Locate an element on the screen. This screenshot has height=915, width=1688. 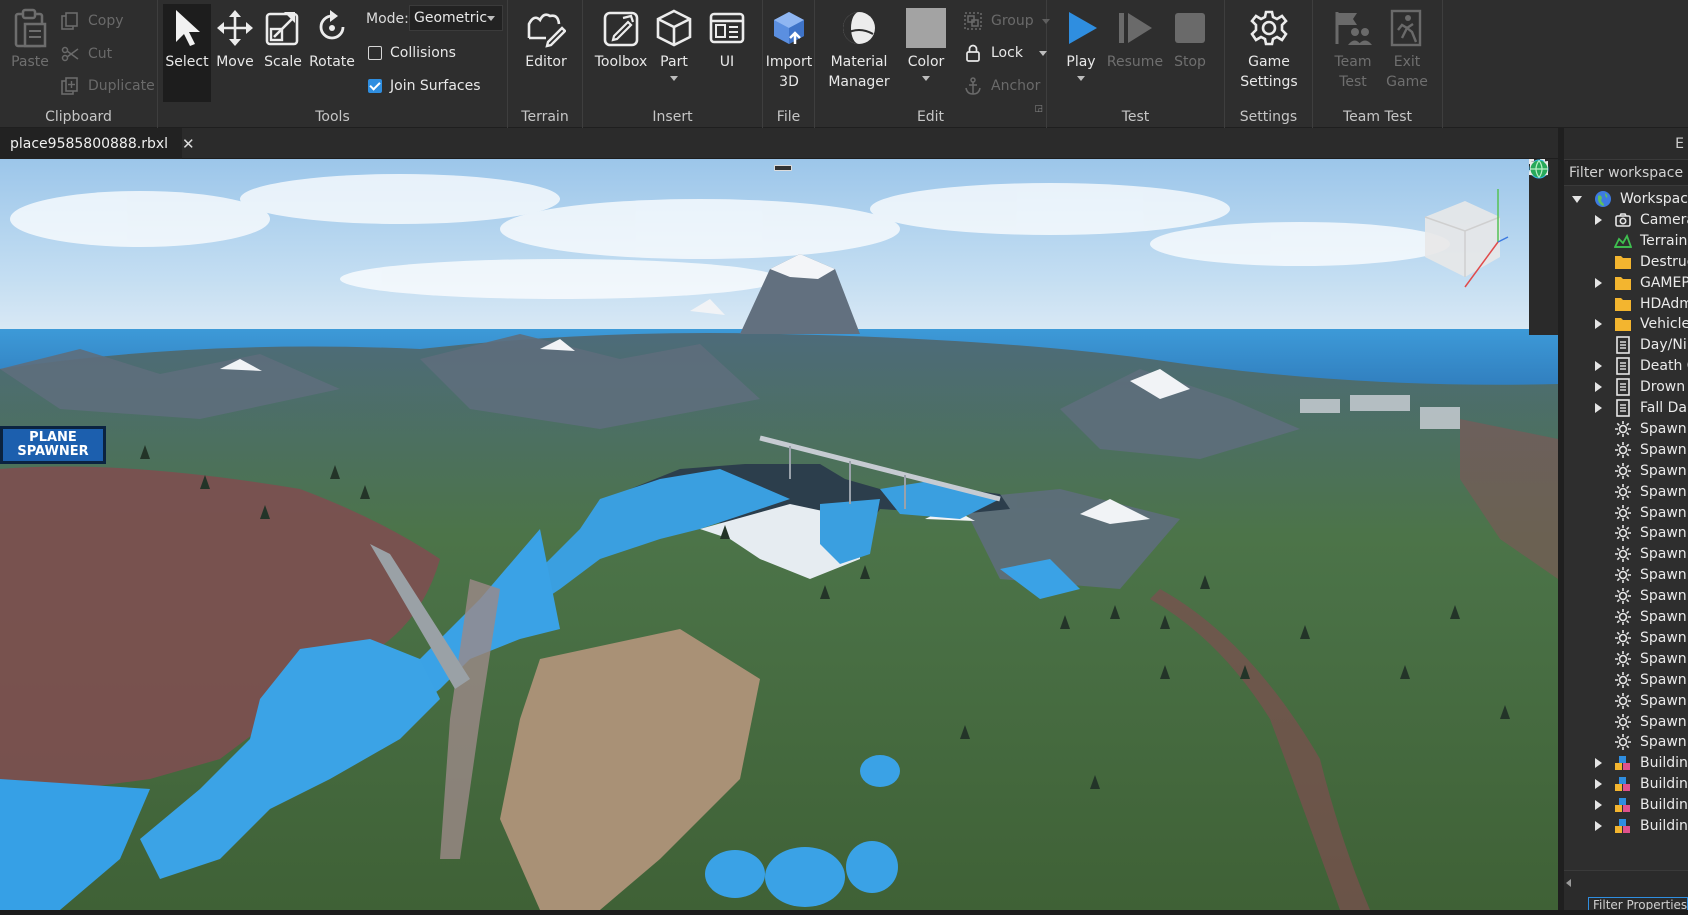
add-icon is located at coordinates (1543, 184).